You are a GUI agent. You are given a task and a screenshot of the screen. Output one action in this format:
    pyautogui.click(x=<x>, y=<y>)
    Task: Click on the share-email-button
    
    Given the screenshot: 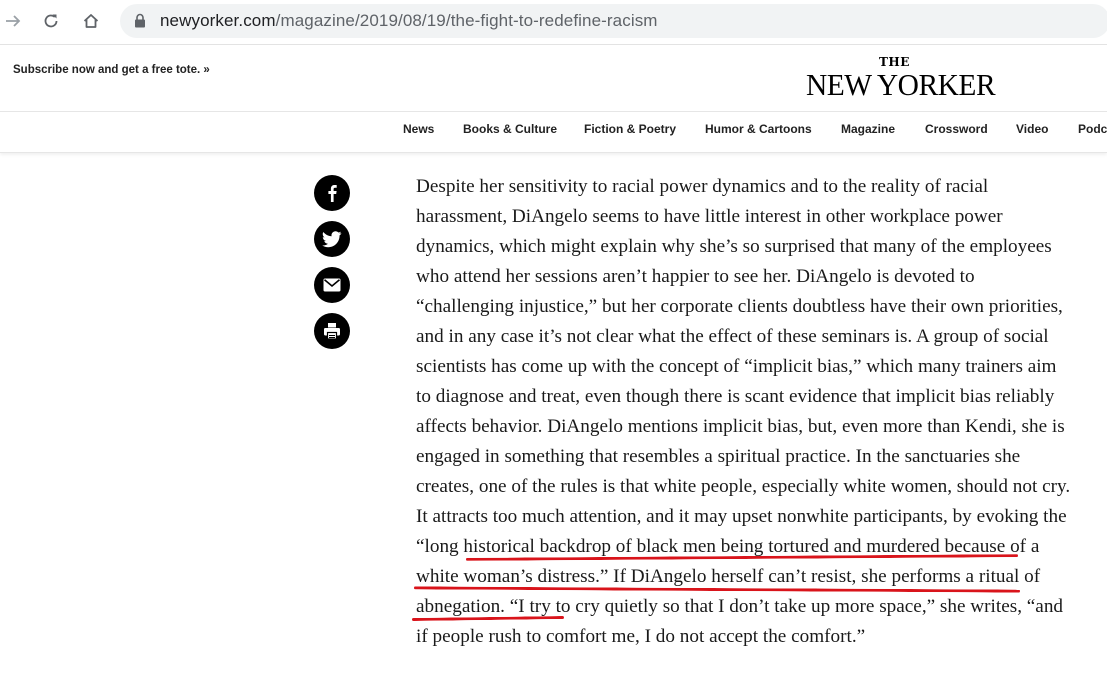 What is the action you would take?
    pyautogui.click(x=332, y=285)
    